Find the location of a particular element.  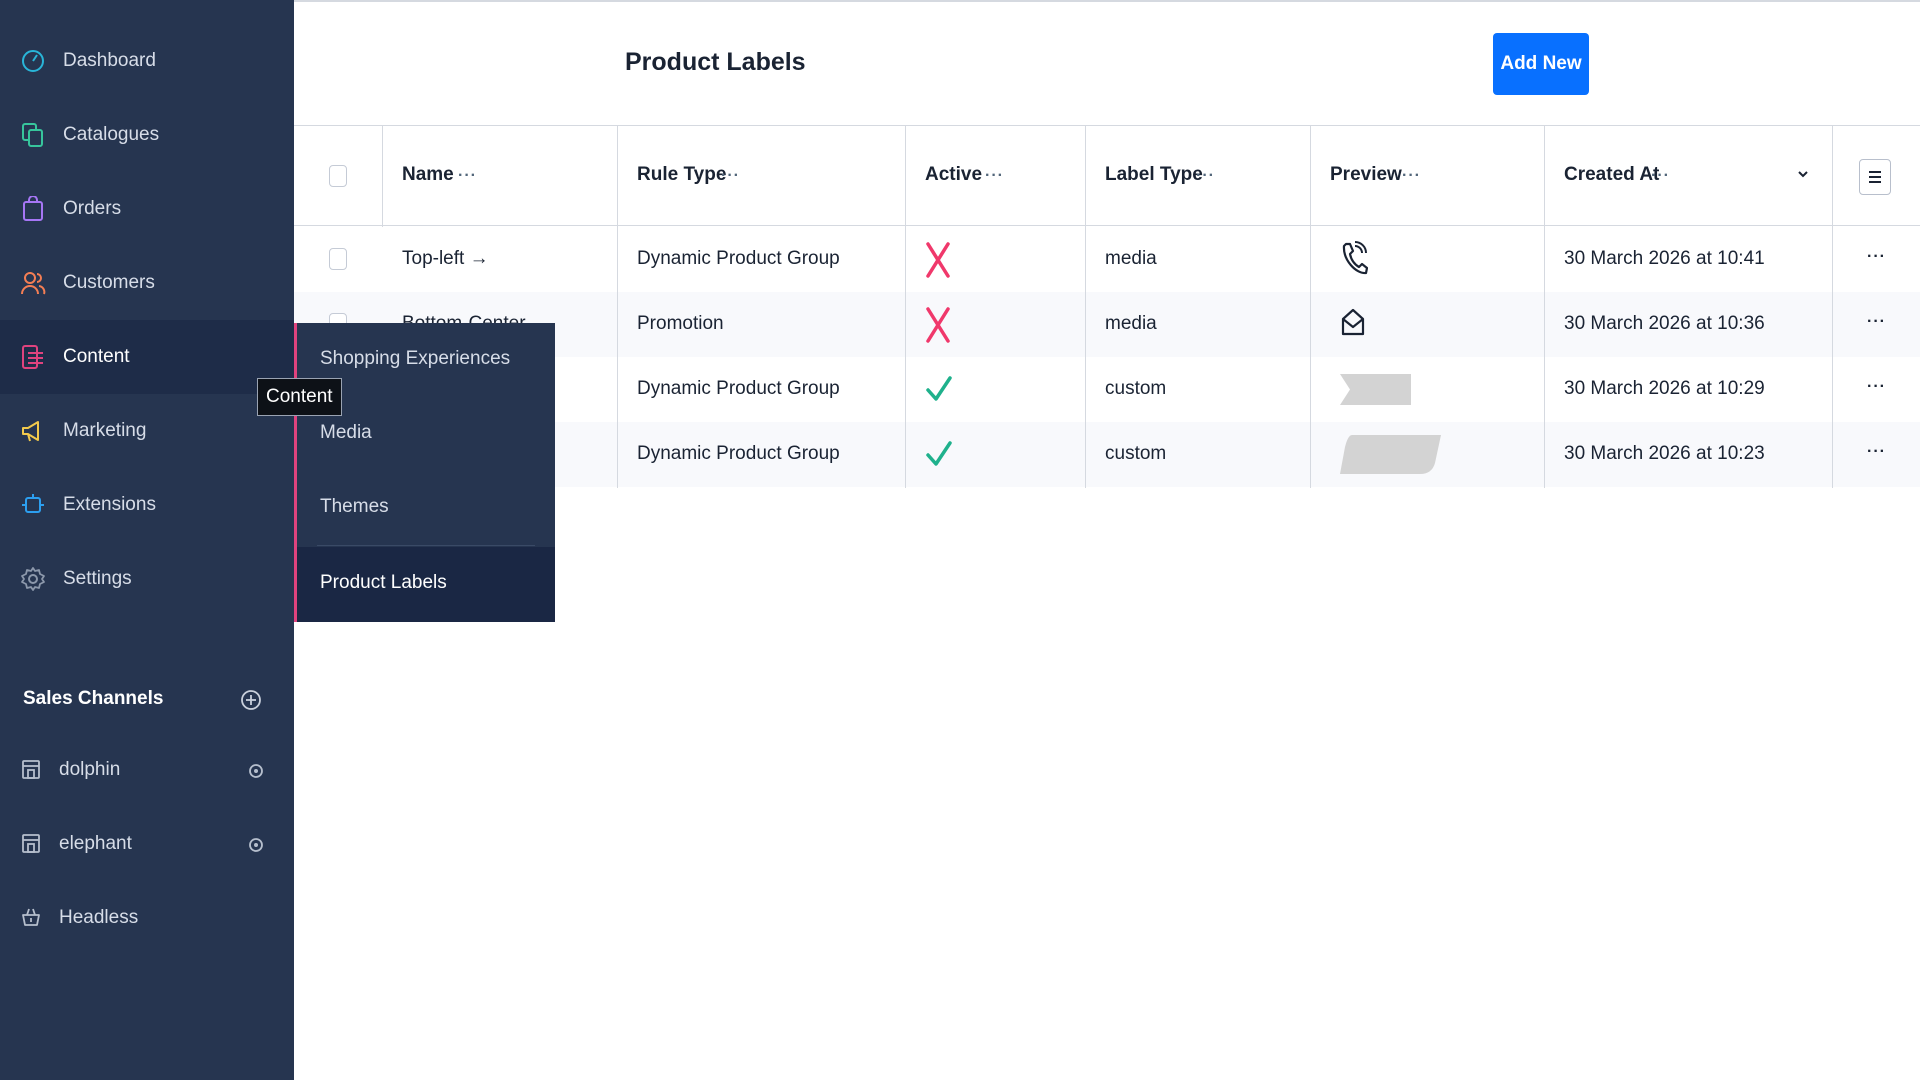

sidebar-item-customers: Customers is located at coordinates (147, 283).